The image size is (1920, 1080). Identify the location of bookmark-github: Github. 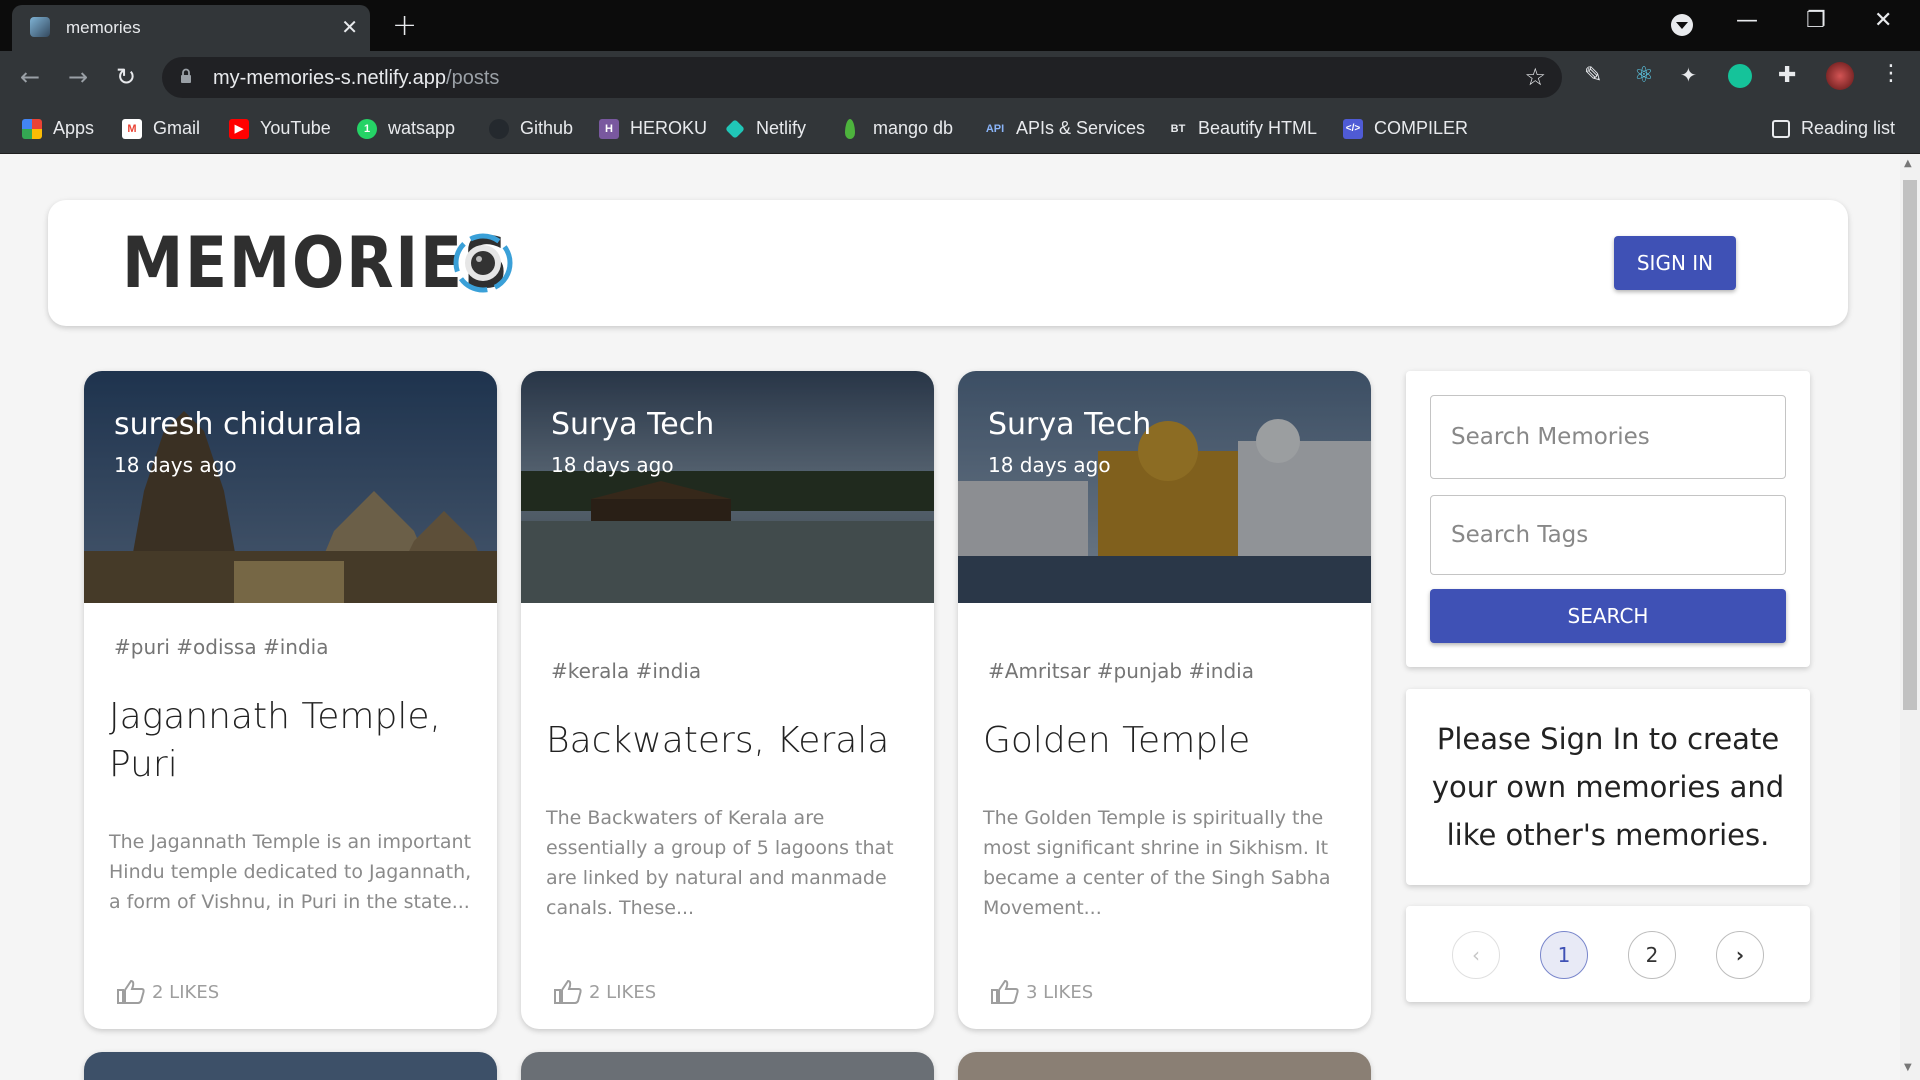
(531, 128).